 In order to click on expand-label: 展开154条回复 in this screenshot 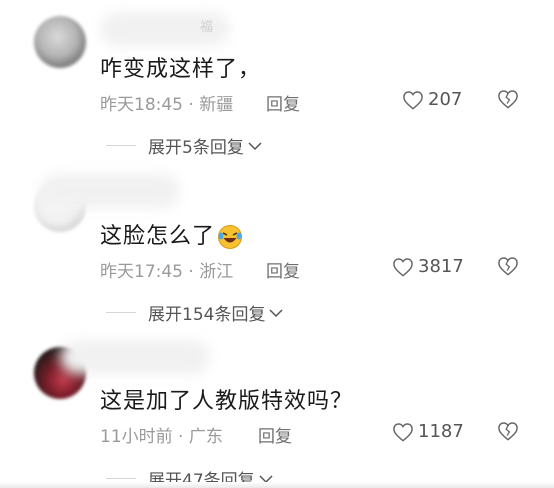, I will do `click(207, 315)`.